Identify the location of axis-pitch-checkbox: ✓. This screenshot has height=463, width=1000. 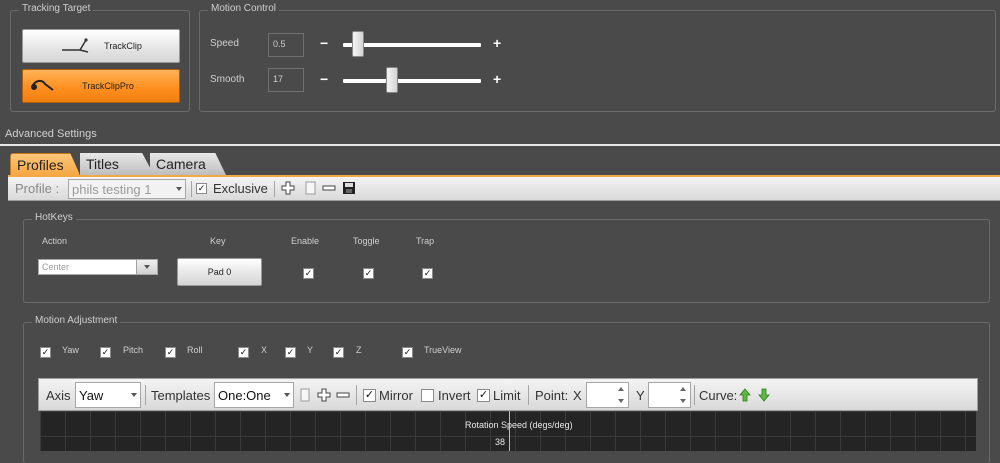
(105, 352).